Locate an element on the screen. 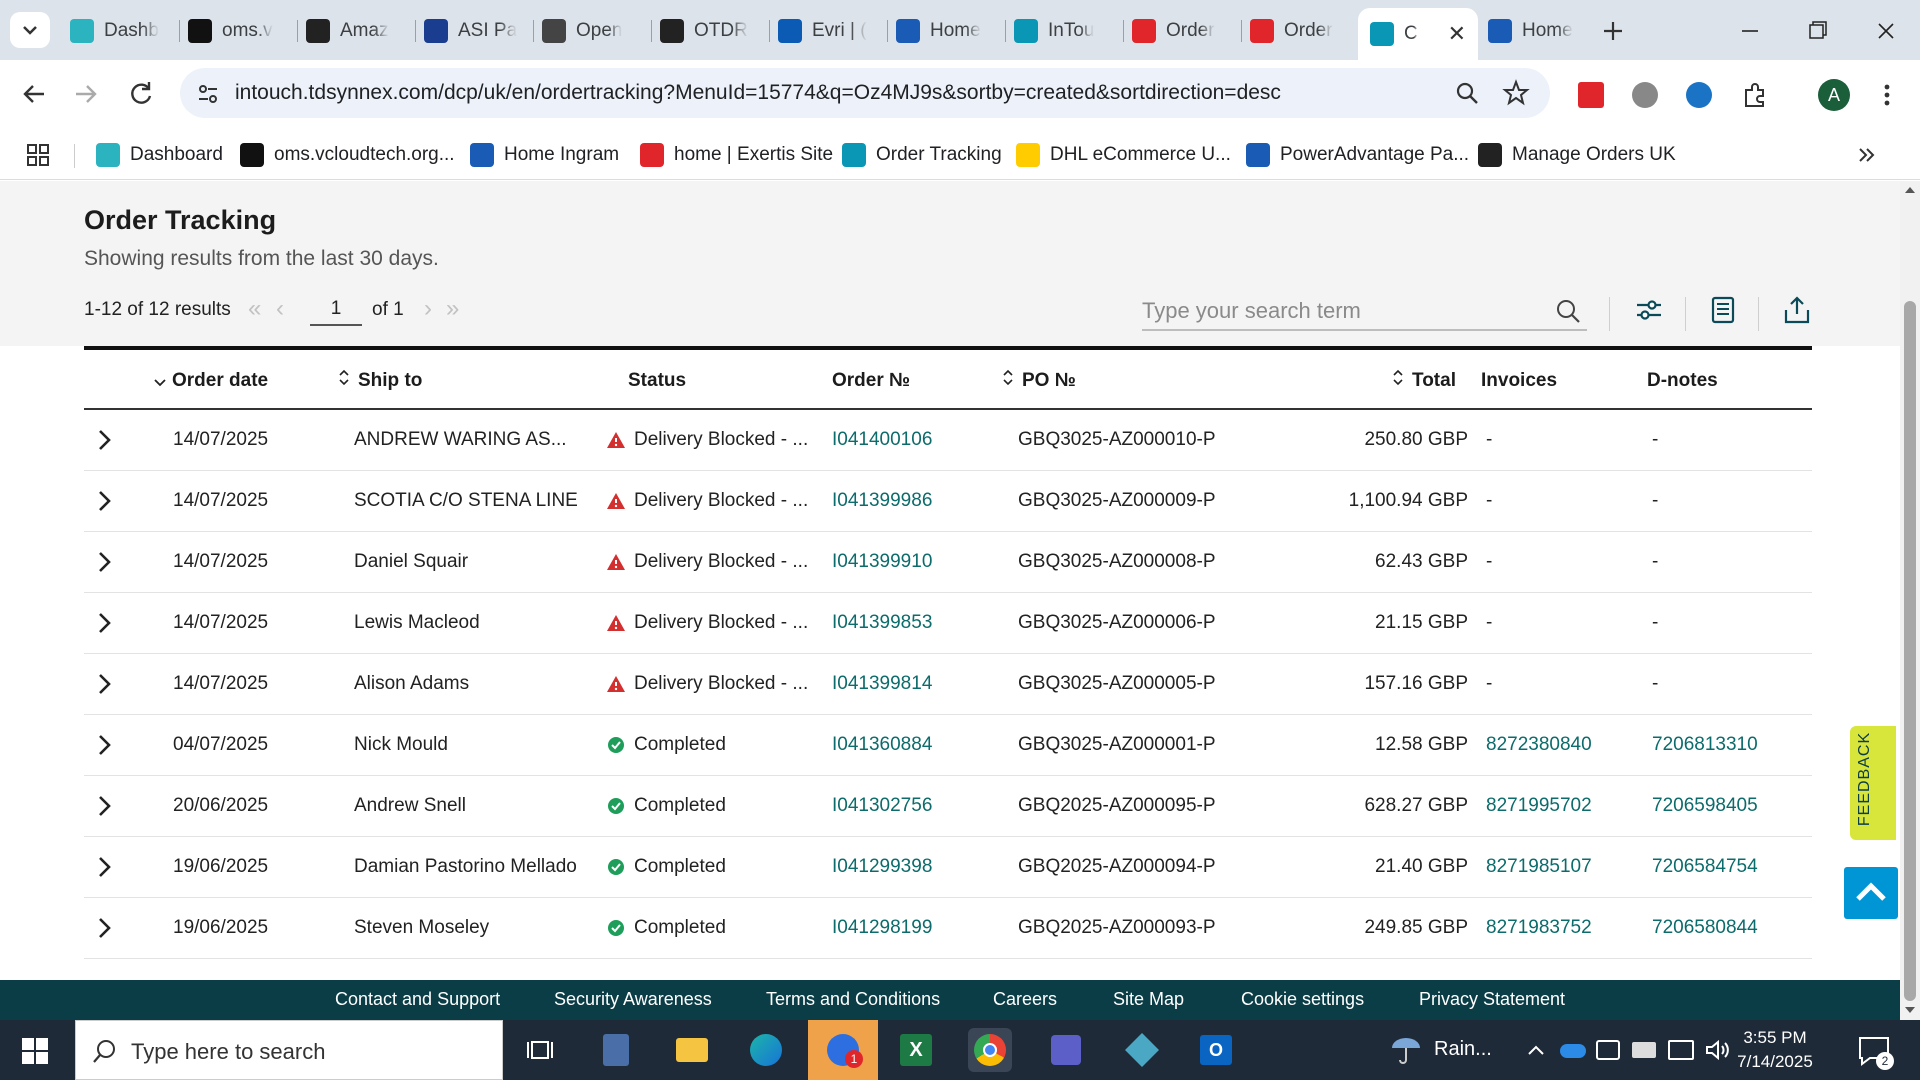 This screenshot has height=1080, width=1920. chevron-up-icon is located at coordinates (1536, 1050).